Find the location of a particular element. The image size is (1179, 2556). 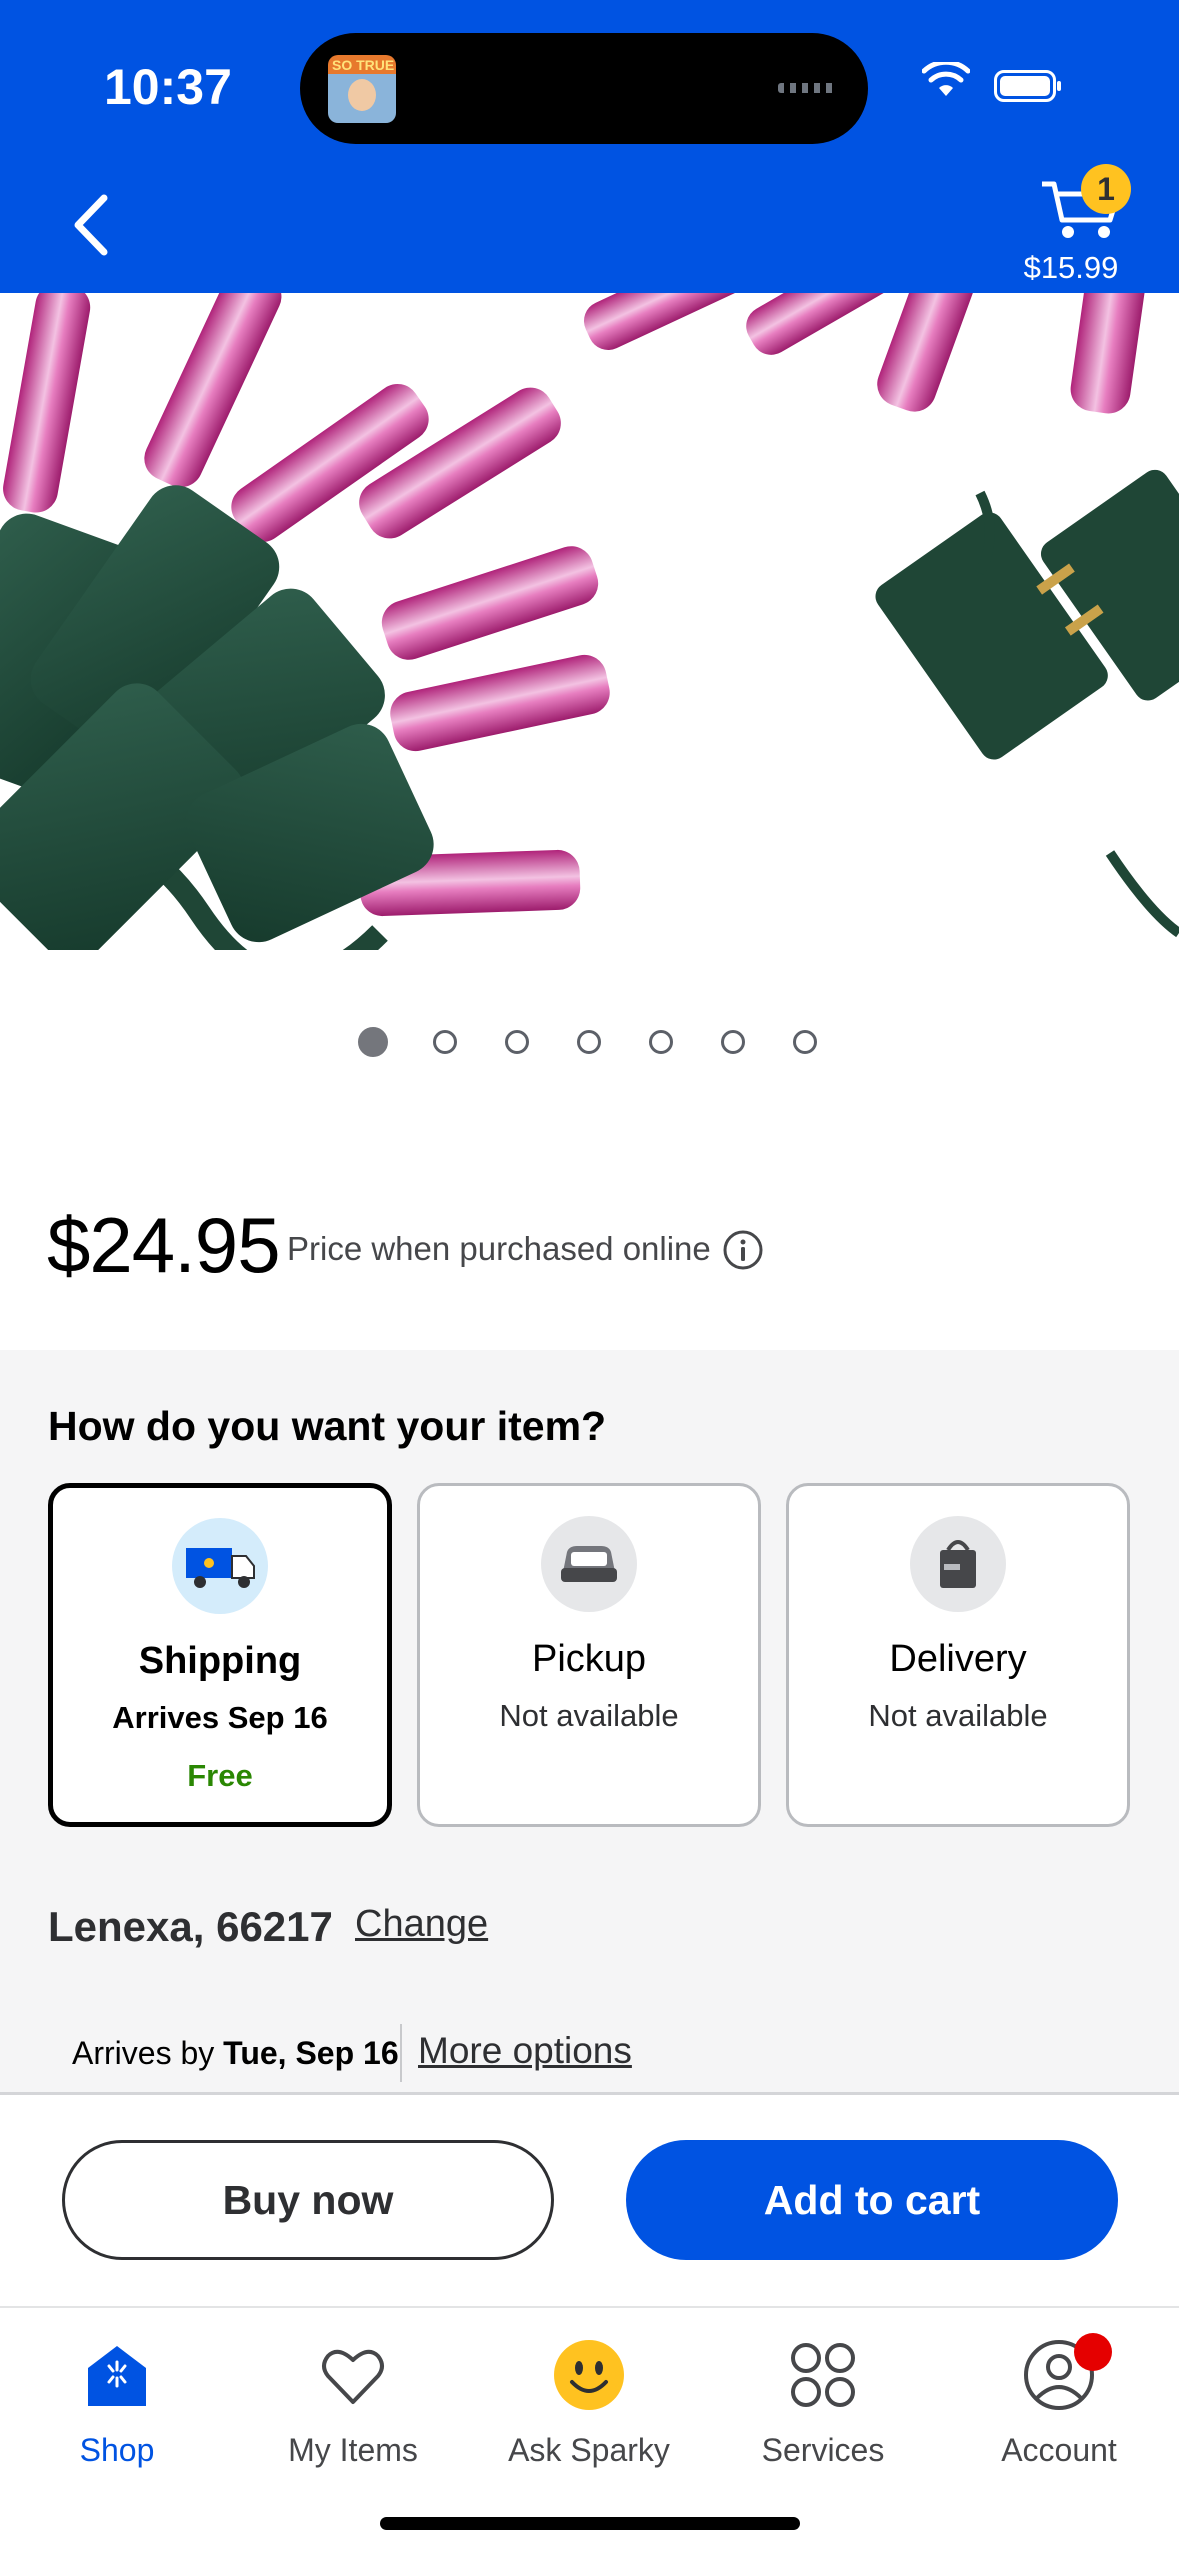

tab-ask-sparky: Ask Sparky is located at coordinates (589, 2404).